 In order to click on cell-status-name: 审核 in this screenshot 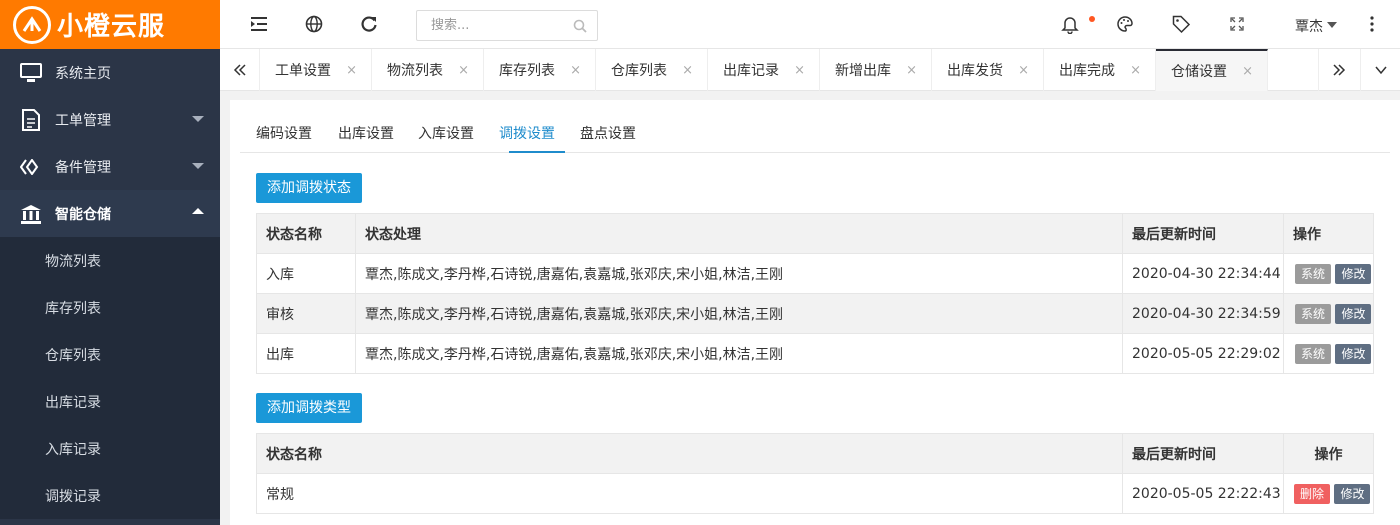, I will do `click(306, 313)`.